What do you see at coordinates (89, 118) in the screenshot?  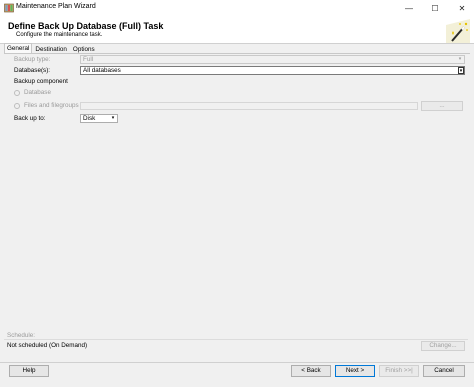 I see `backup-to-value: Disk` at bounding box center [89, 118].